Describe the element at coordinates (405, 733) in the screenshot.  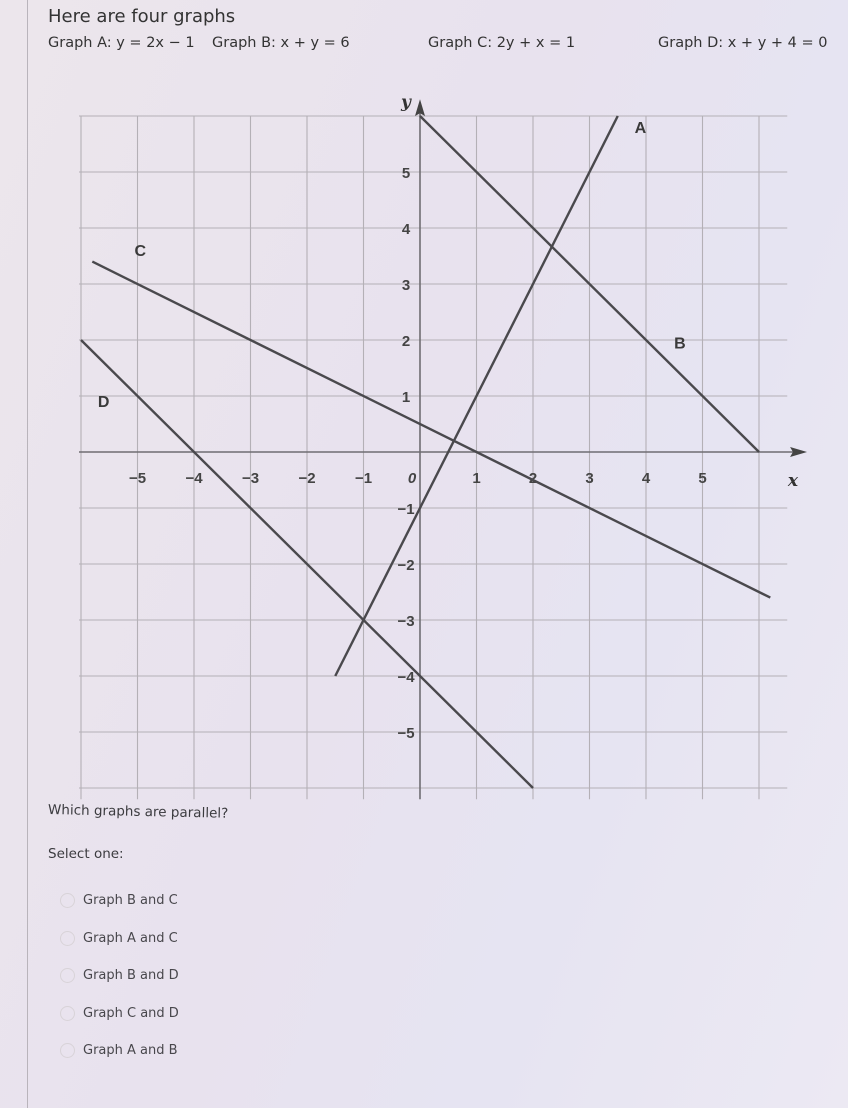
I see `y-tick-label: −5` at that location.